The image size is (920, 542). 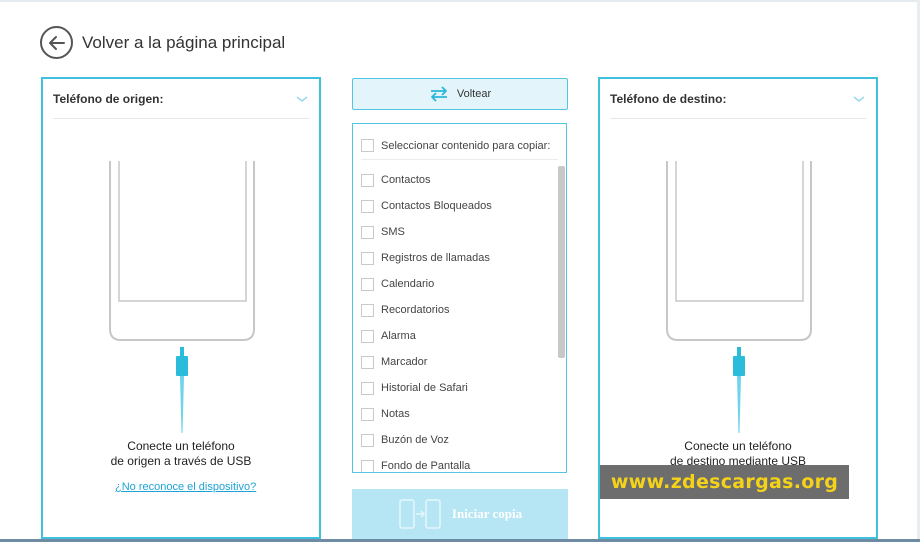 I want to click on destination-phone-title: Teléfono de destino:, so click(x=668, y=98).